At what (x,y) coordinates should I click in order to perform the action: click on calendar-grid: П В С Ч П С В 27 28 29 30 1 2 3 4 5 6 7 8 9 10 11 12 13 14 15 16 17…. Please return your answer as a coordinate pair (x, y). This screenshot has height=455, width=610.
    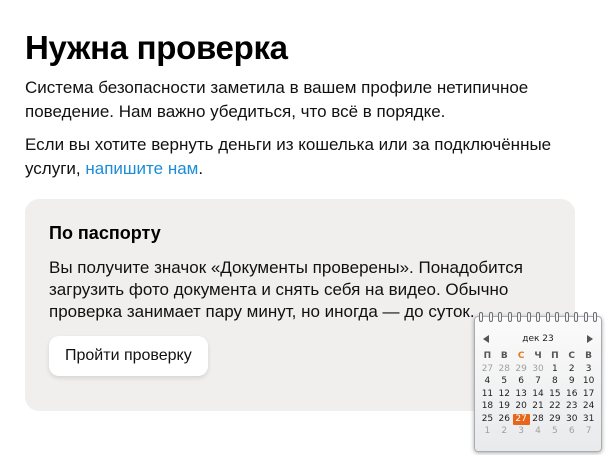
    Looking at the image, I should click on (538, 394).